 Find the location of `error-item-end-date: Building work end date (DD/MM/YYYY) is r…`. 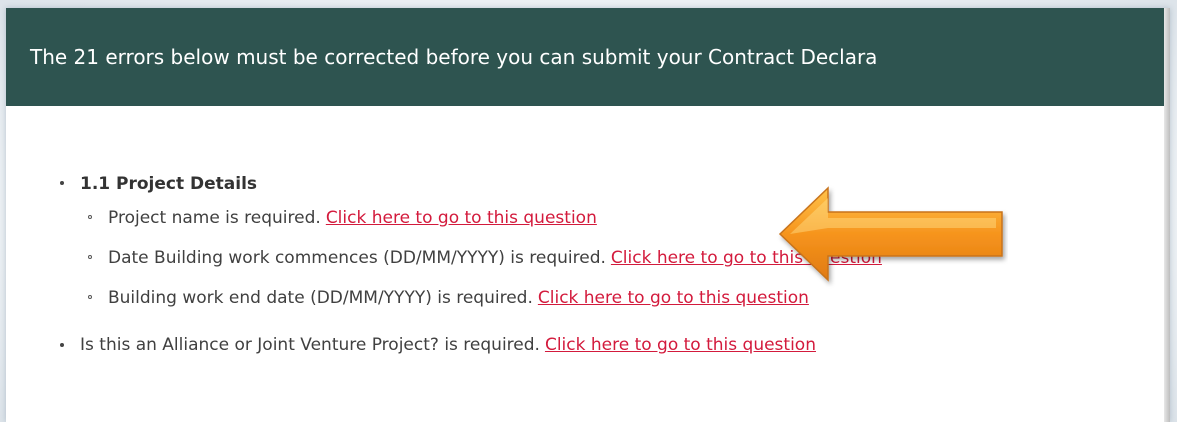

error-item-end-date: Building work end date (DD/MM/YYYY) is r… is located at coordinates (481, 307).